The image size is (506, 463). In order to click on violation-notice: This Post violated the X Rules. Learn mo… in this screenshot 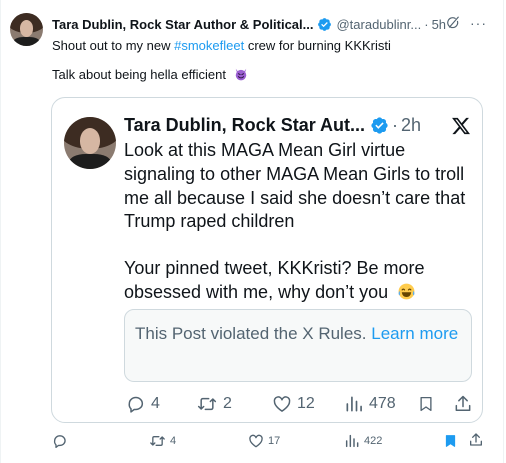, I will do `click(298, 345)`.